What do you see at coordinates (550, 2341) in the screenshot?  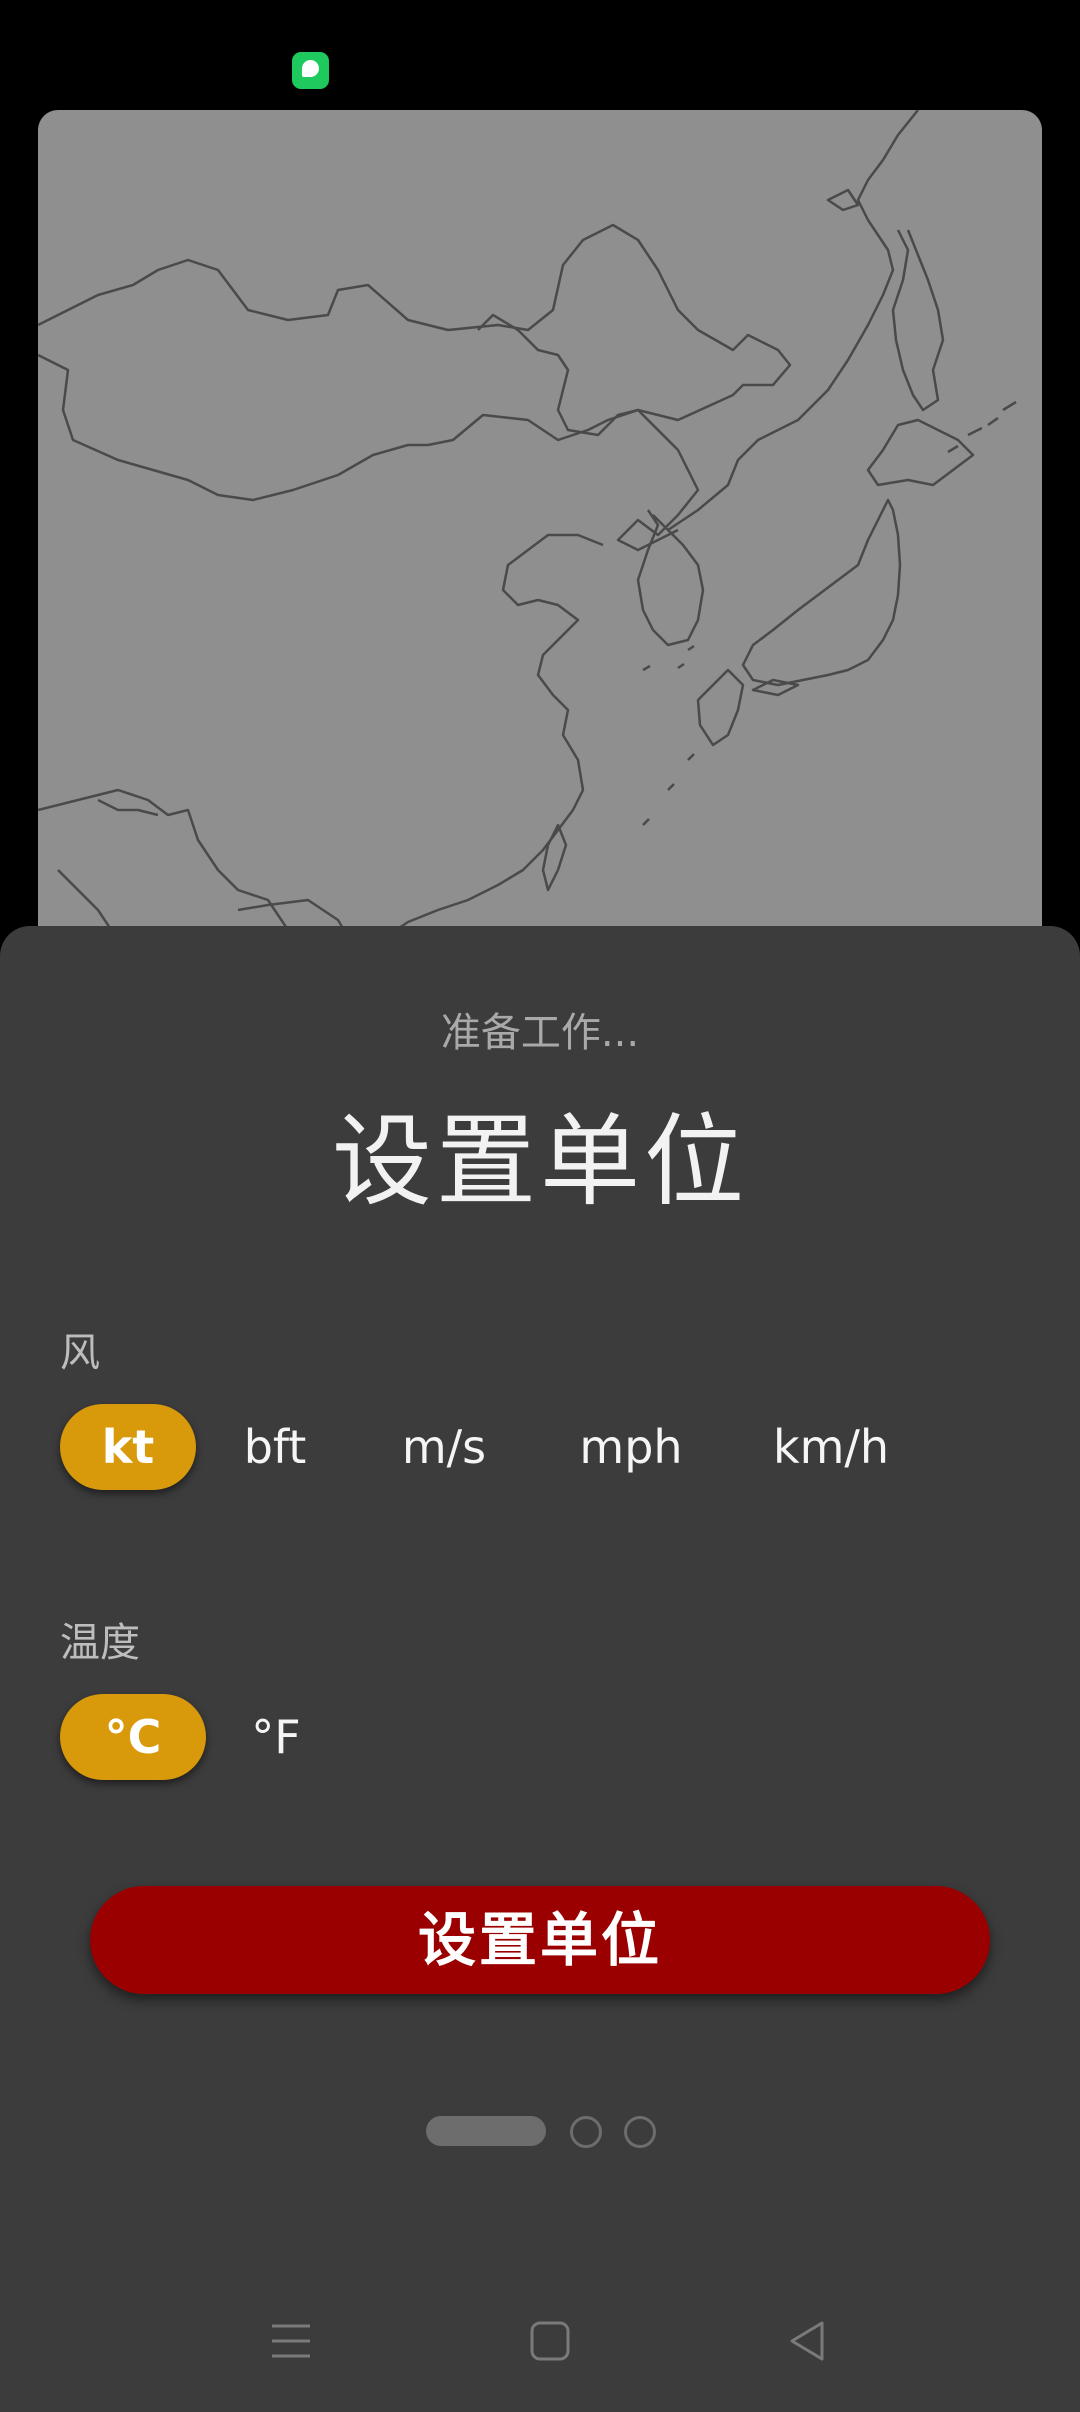 I see `home-icon` at bounding box center [550, 2341].